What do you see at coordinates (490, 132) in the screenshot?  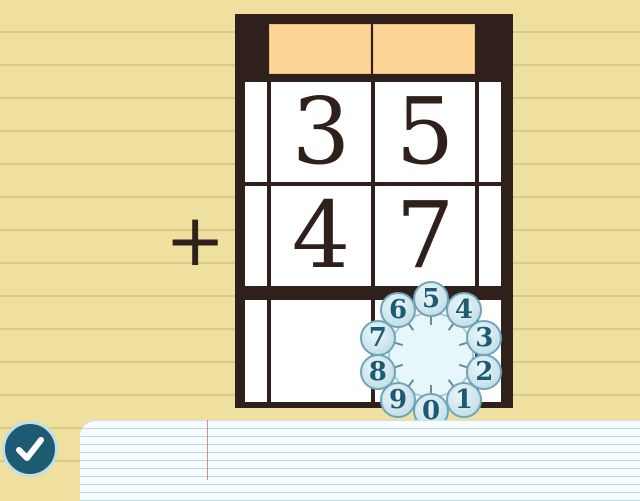 I see `side-cell-right-row1` at bounding box center [490, 132].